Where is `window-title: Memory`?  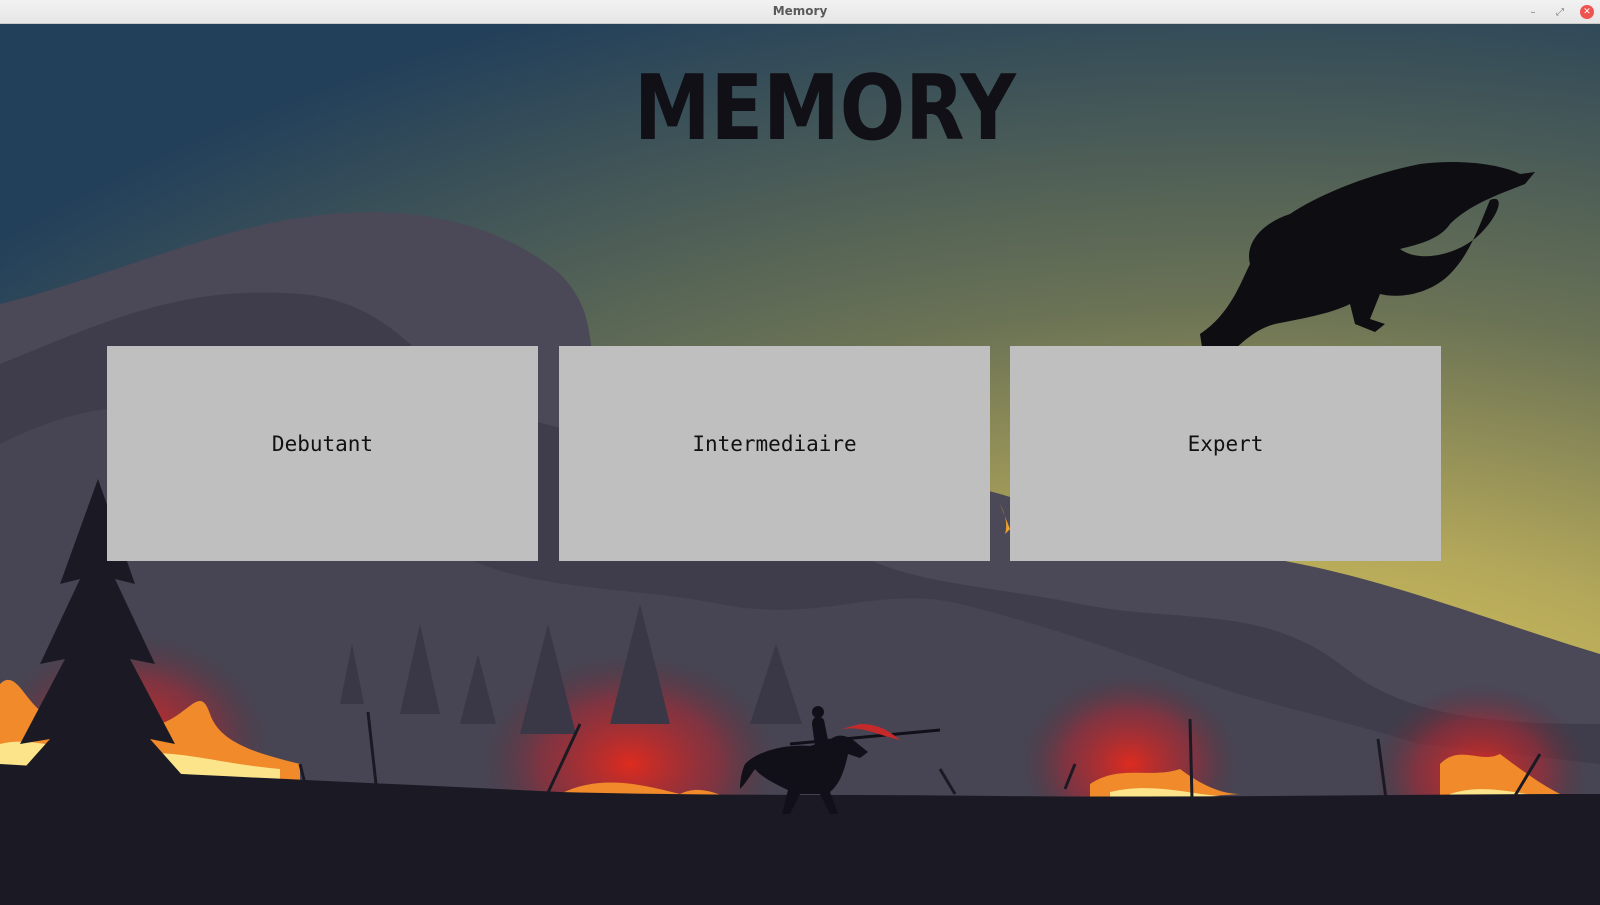 window-title: Memory is located at coordinates (800, 11).